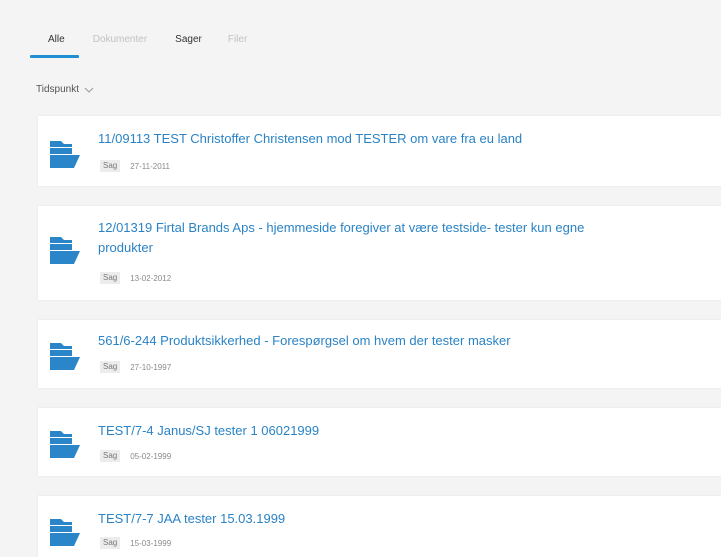  Describe the element at coordinates (54, 45) in the screenshot. I see `tab-alle: Alle` at that location.